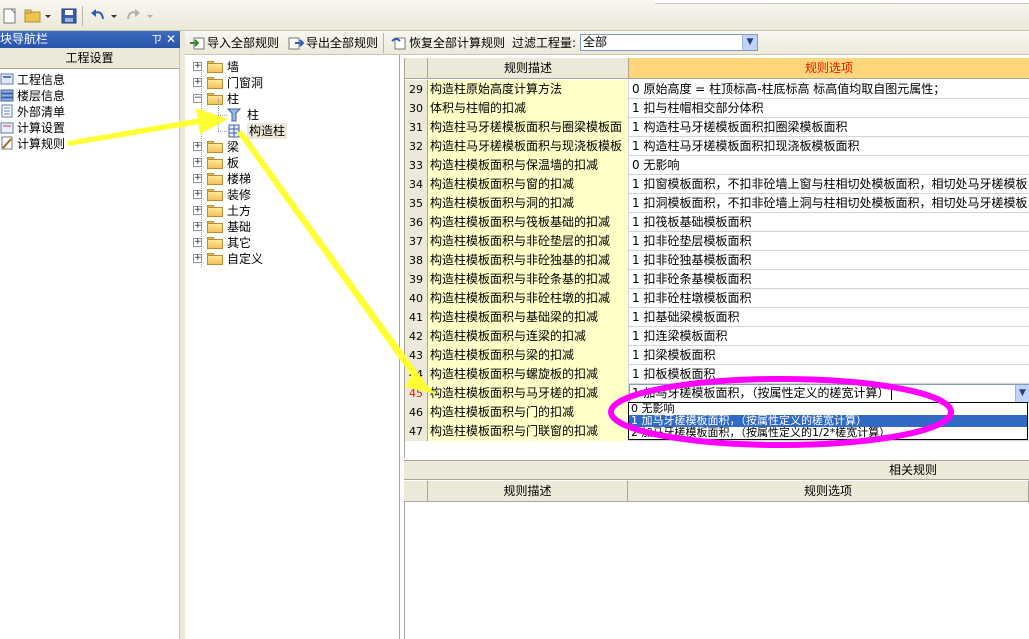 This screenshot has width=1029, height=639. I want to click on row-option: 0 无影响, so click(829, 165).